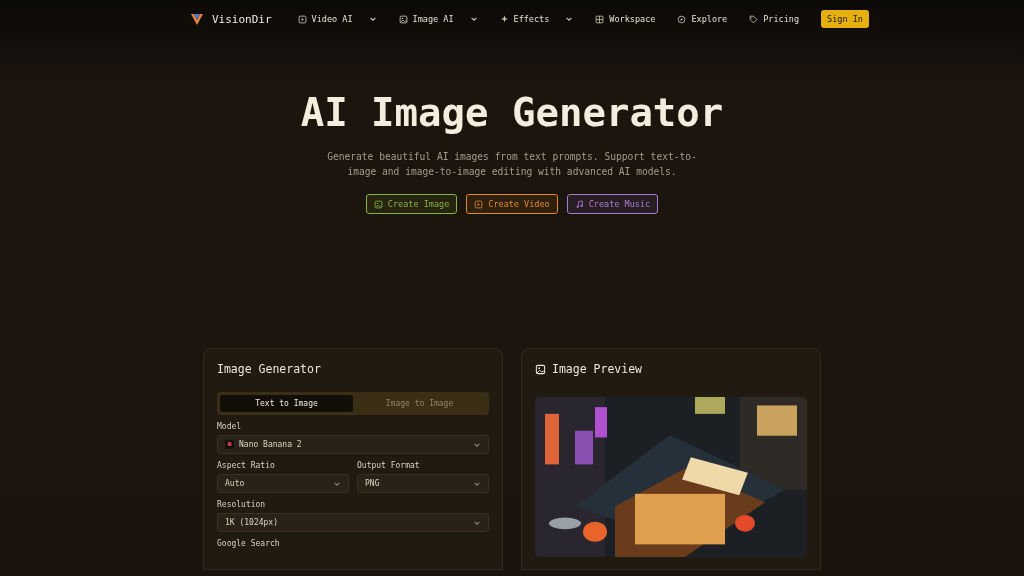 This screenshot has height=576, width=1024. What do you see at coordinates (600, 19) in the screenshot?
I see `grid-icon` at bounding box center [600, 19].